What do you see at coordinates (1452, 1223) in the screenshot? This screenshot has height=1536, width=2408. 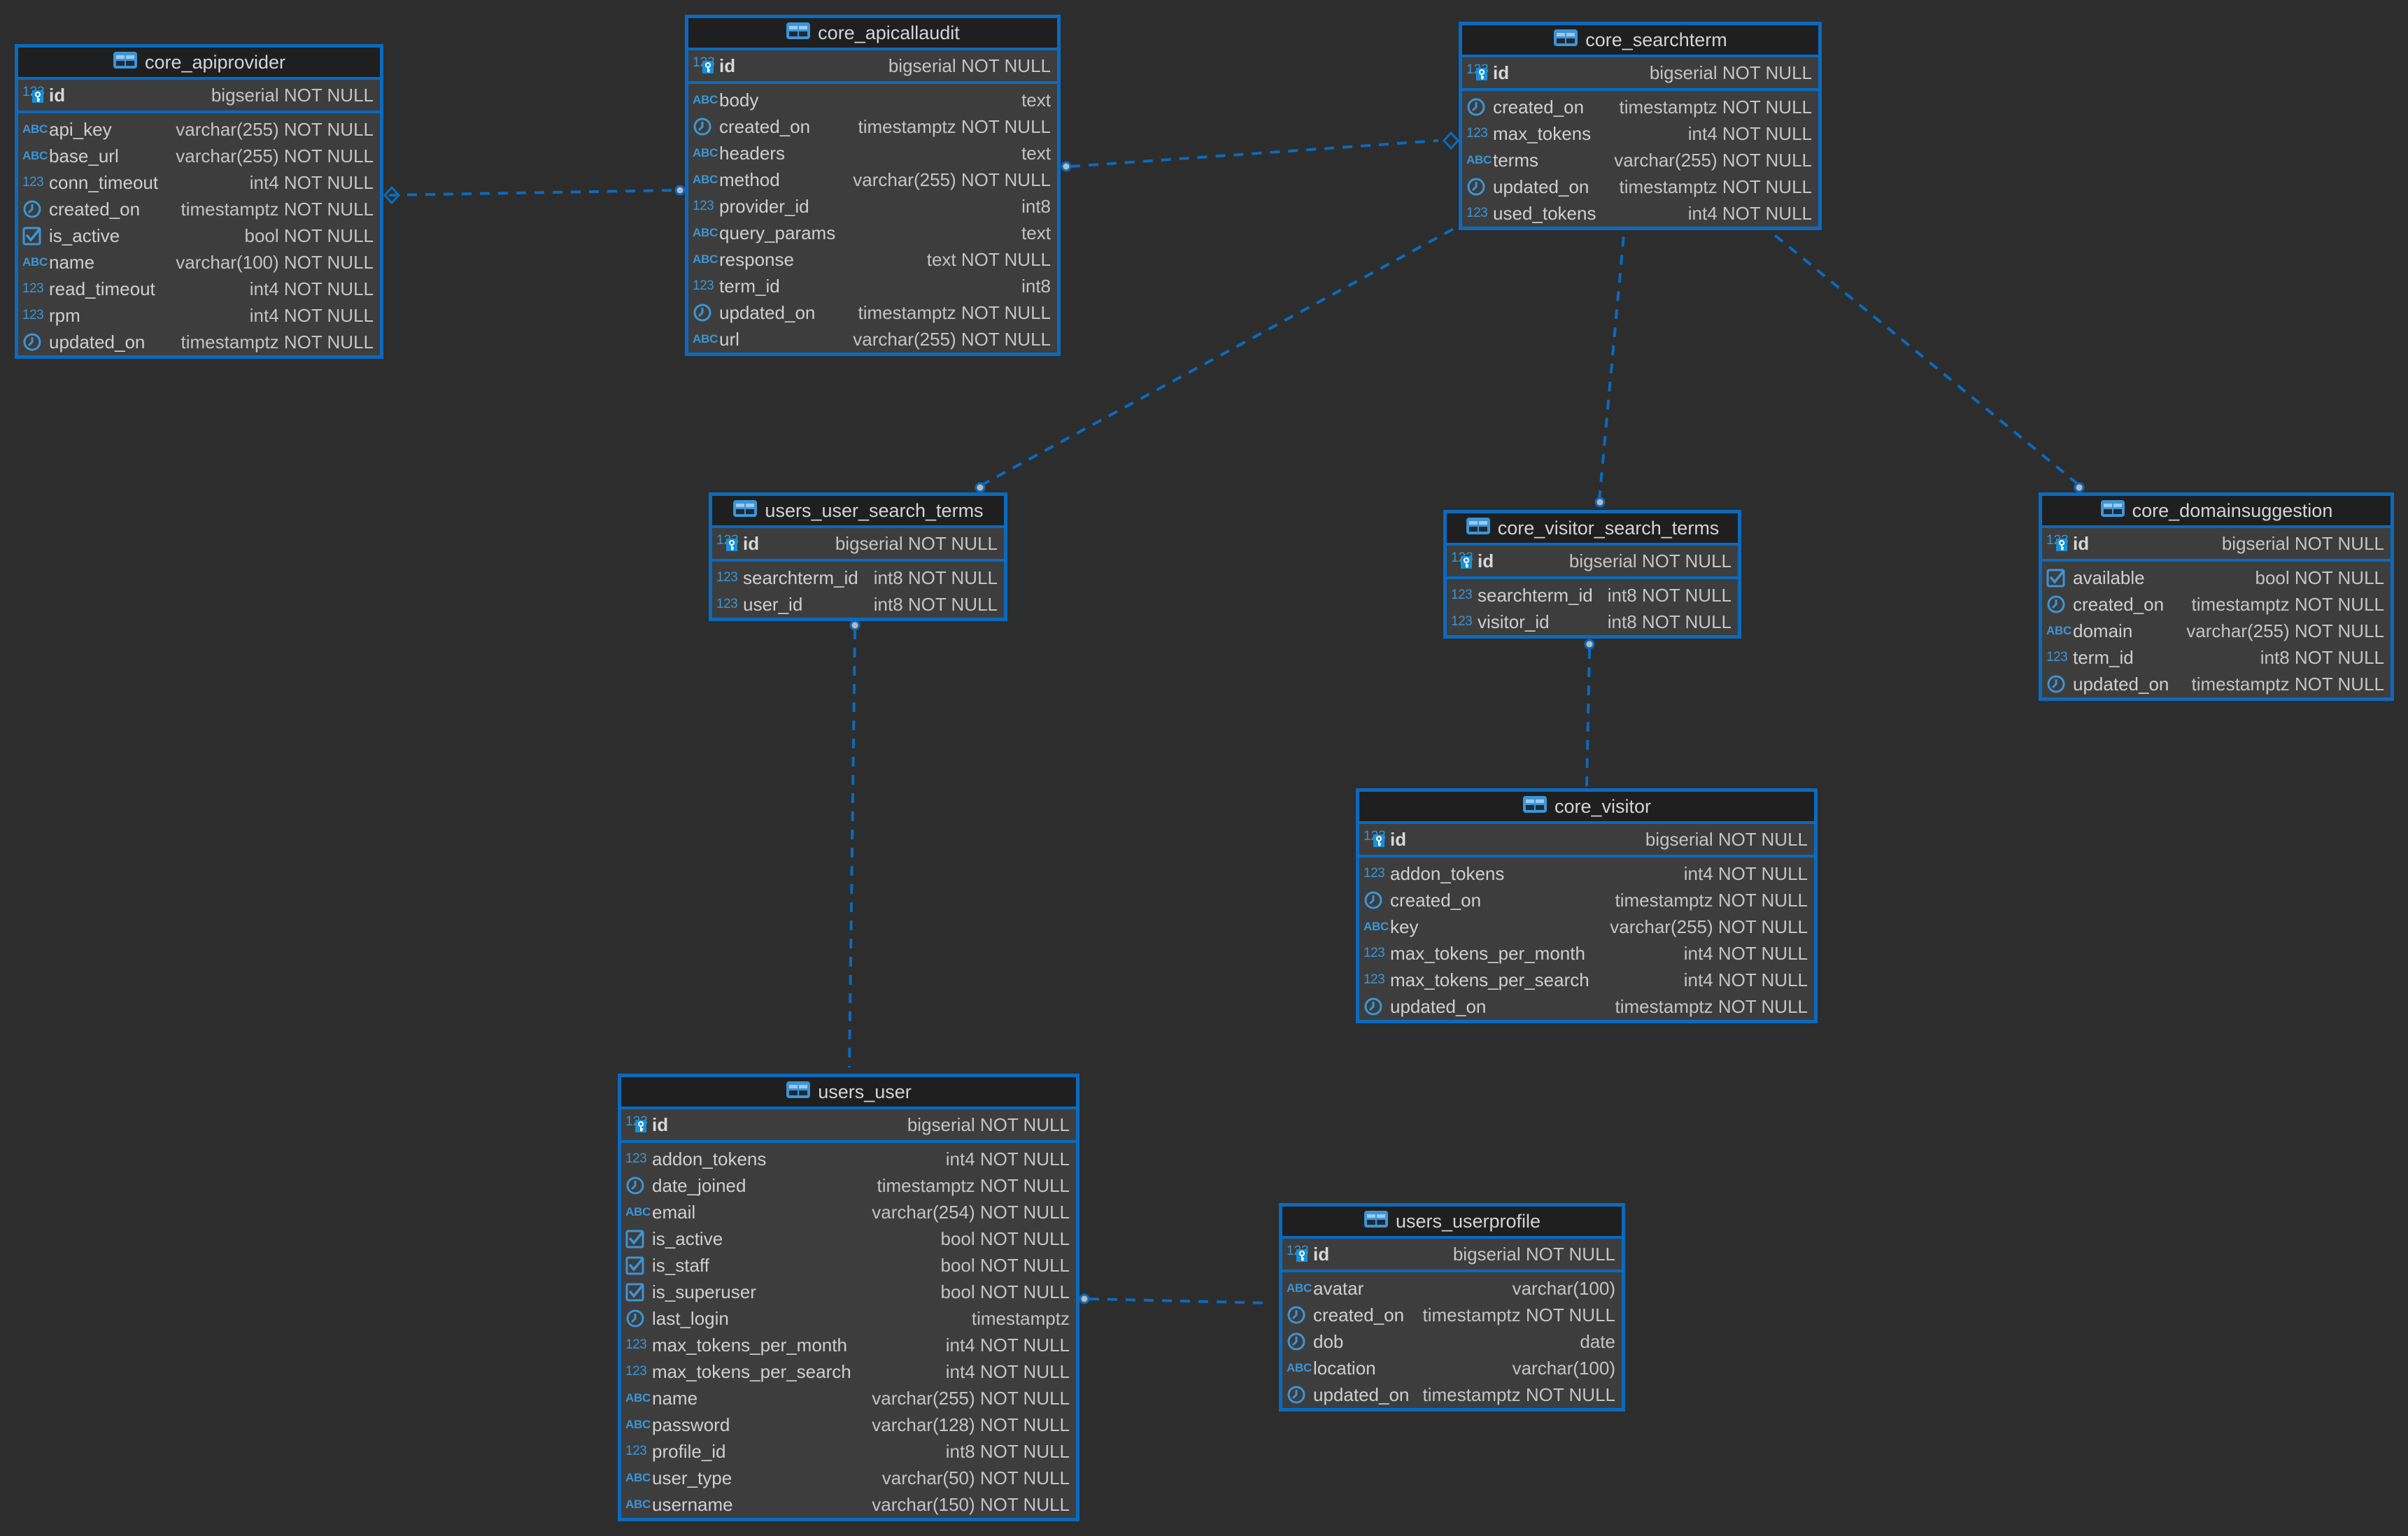 I see `table-header: users_userprofile` at bounding box center [1452, 1223].